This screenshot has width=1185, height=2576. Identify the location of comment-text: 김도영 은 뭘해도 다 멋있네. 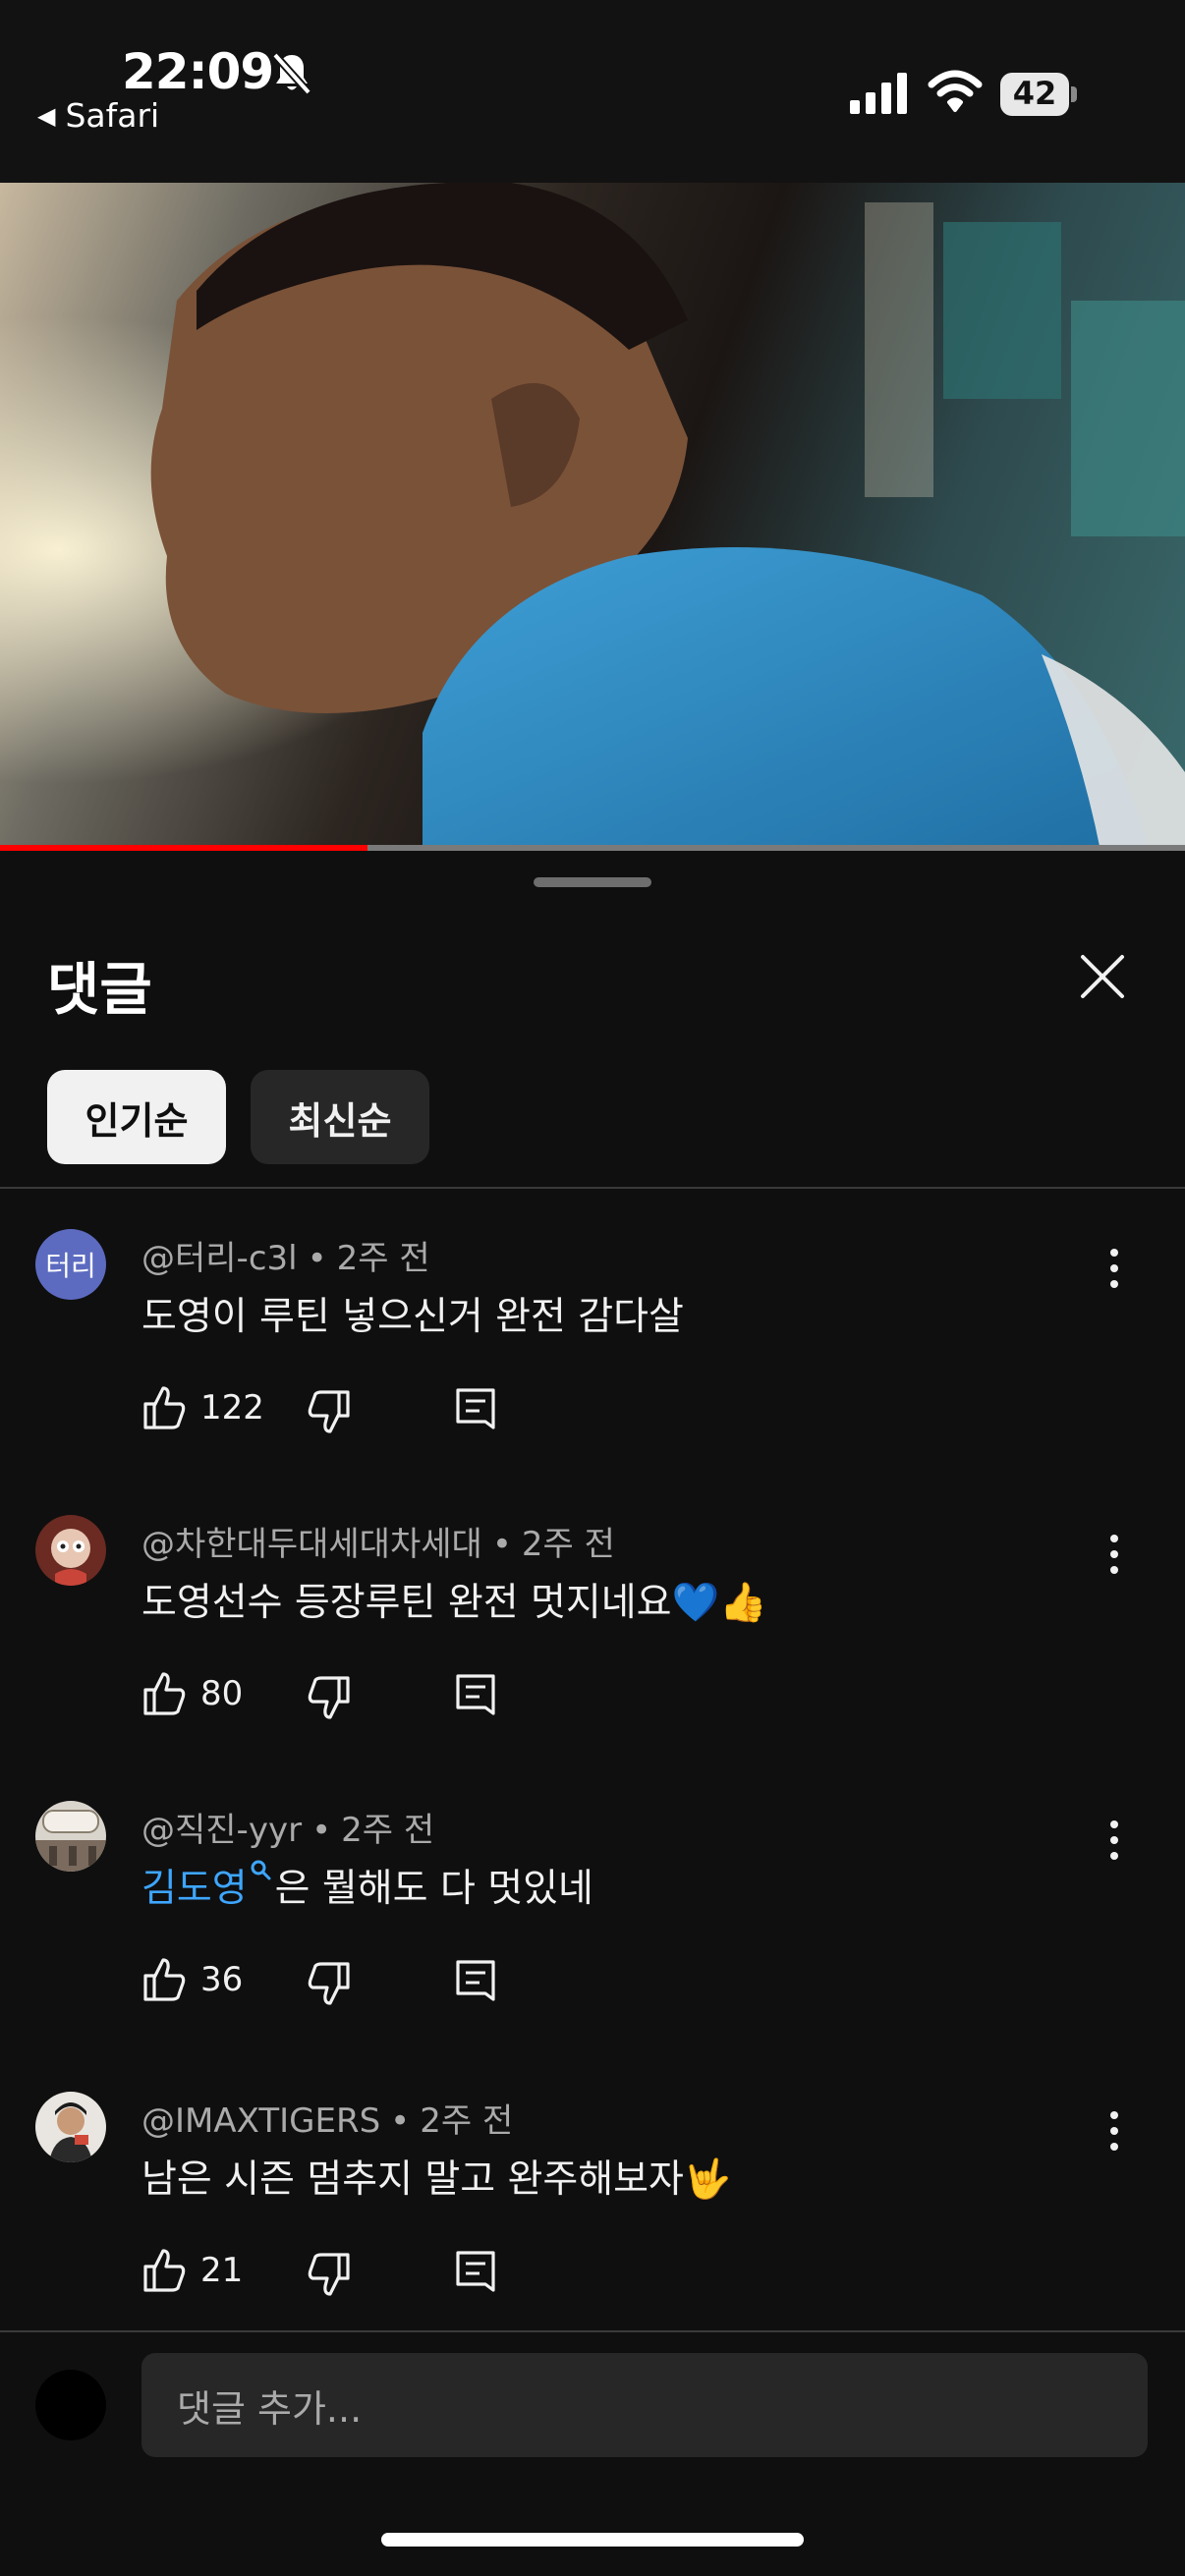
(367, 1885).